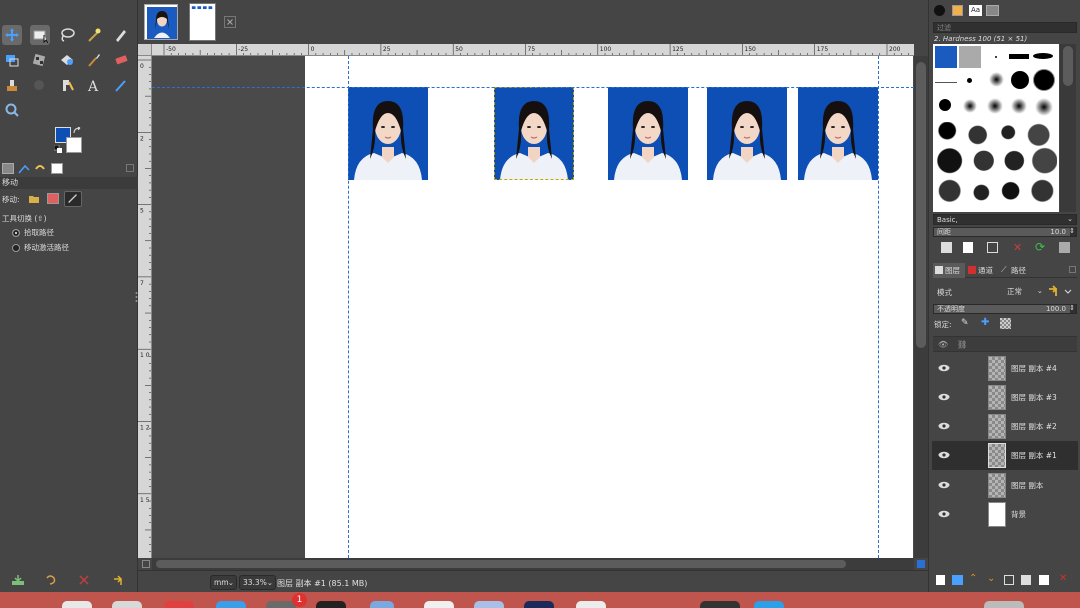 Image resolution: width=1080 pixels, height=608 pixels. I want to click on zoom-dropdown: 33.3% ⌄, so click(257, 582).